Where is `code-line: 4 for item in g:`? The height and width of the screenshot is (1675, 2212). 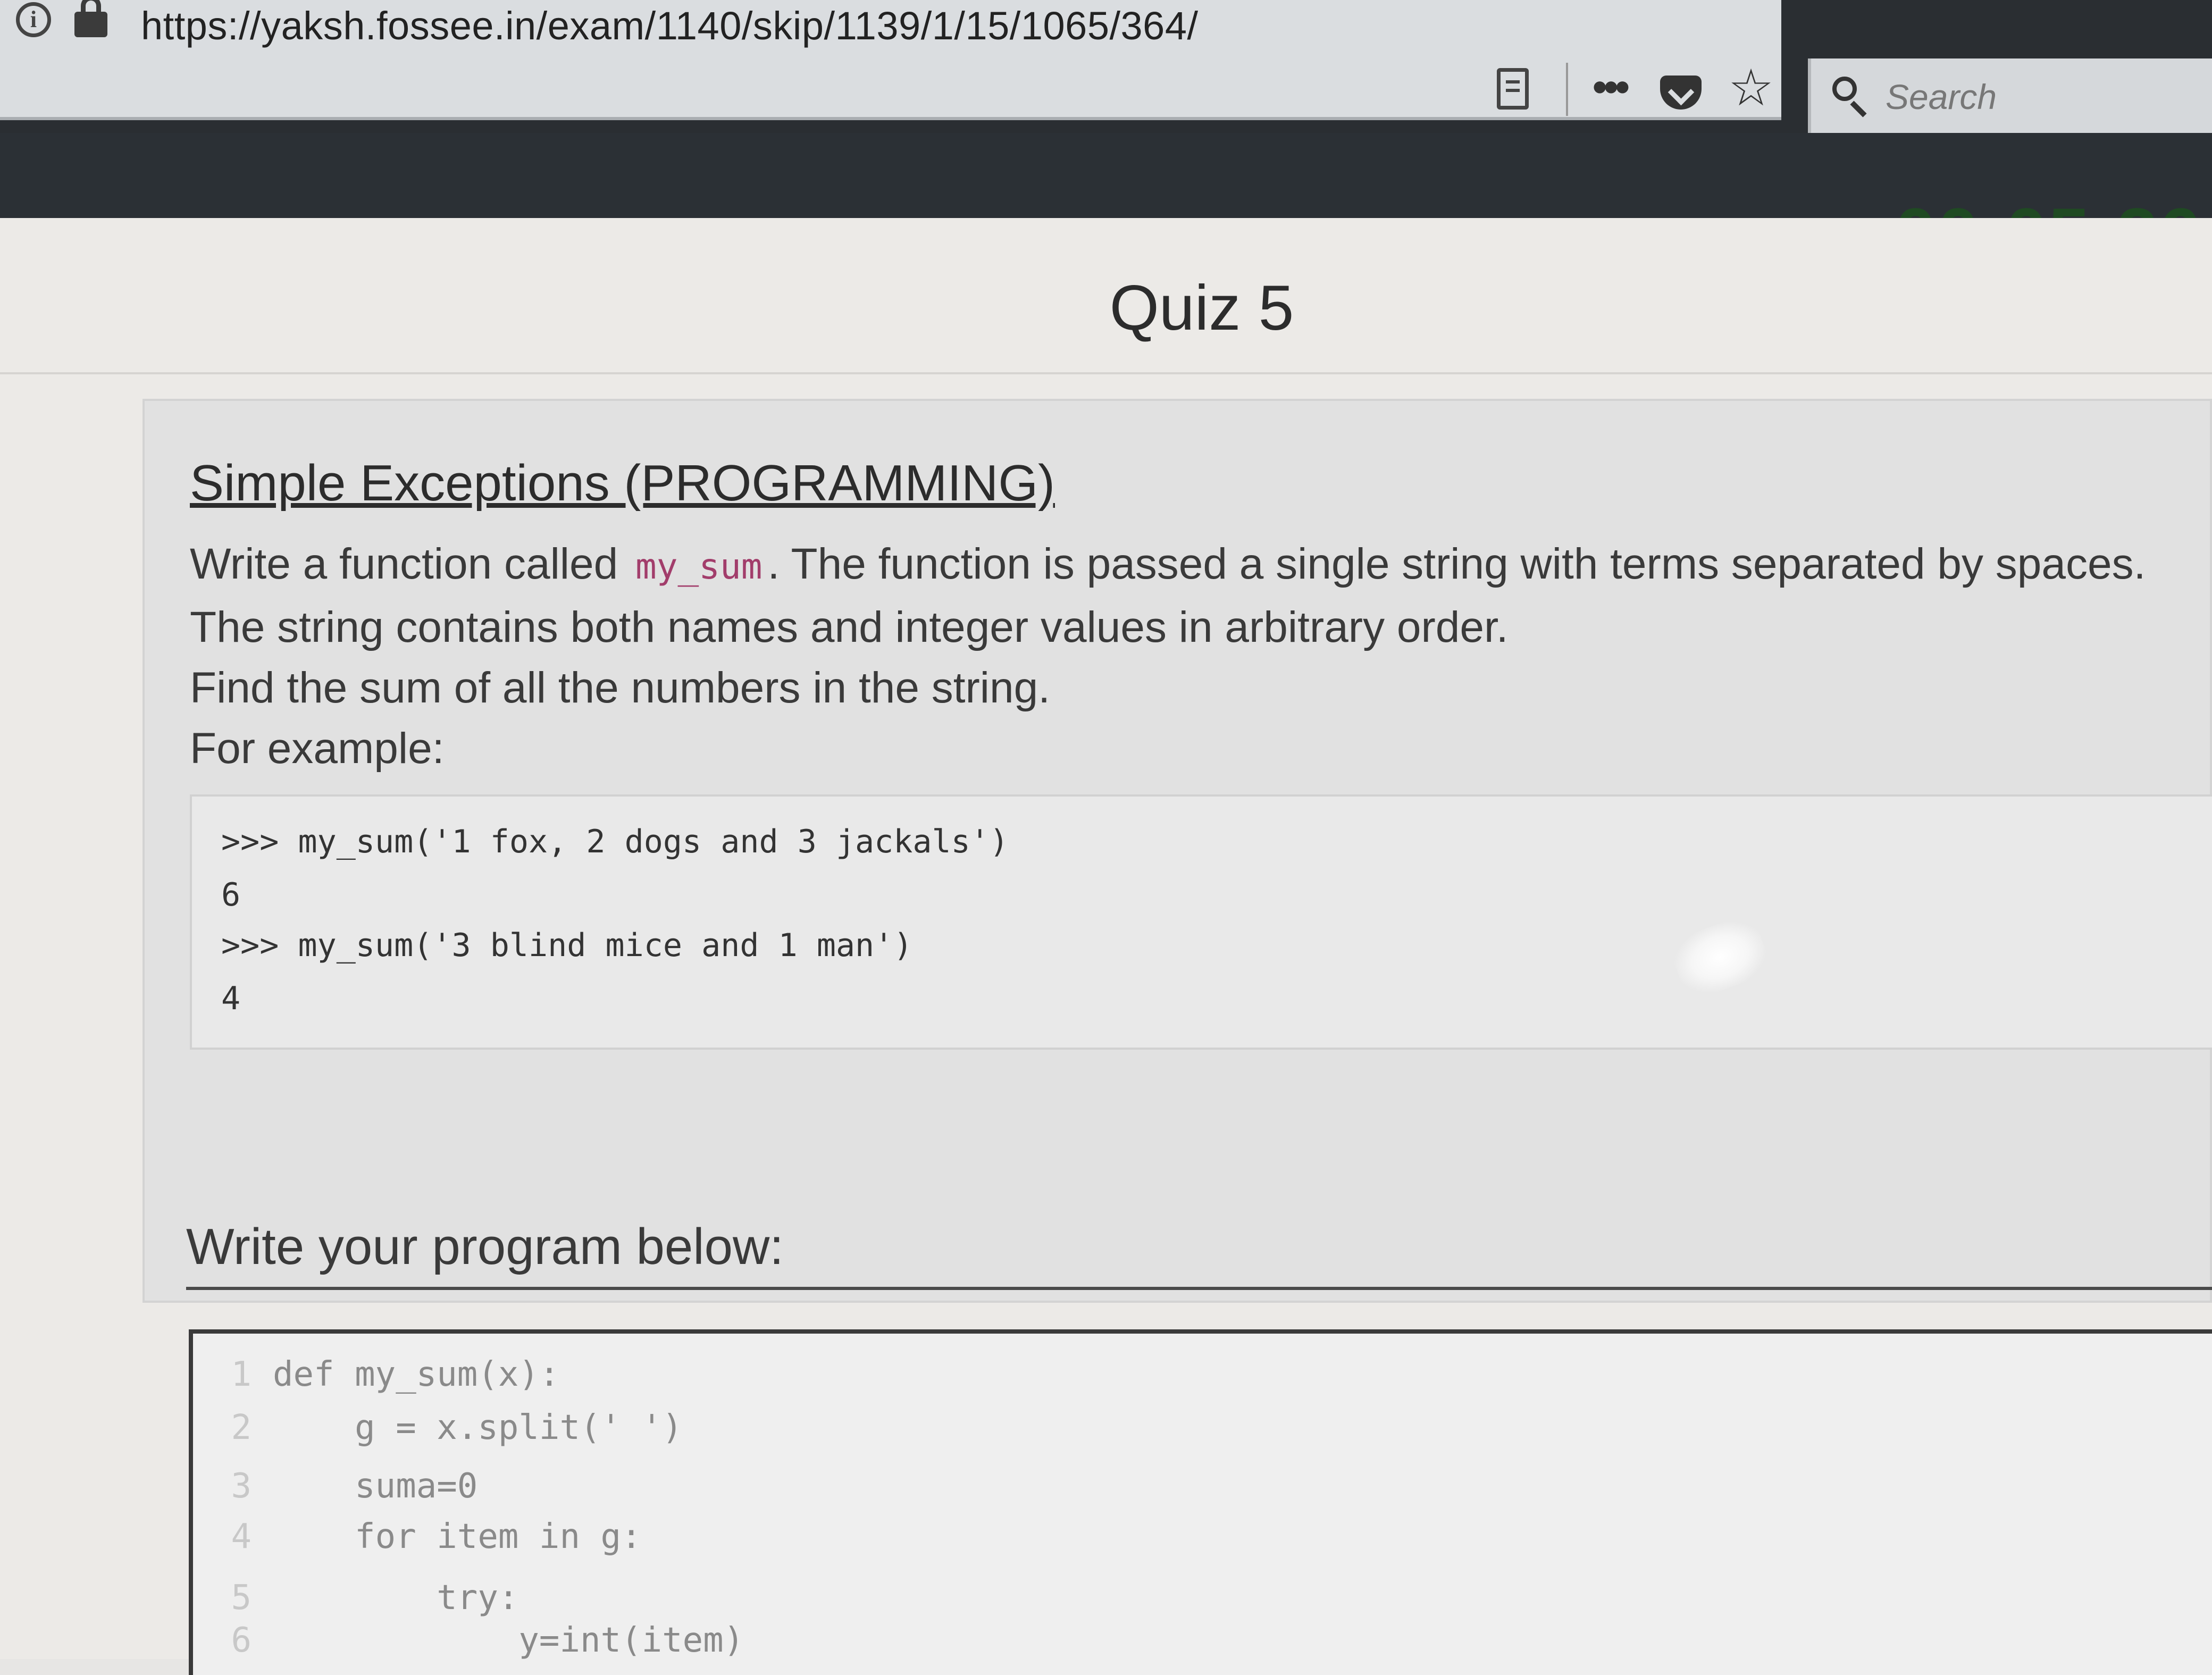 code-line: 4 for item in g: is located at coordinates (417, 1537).